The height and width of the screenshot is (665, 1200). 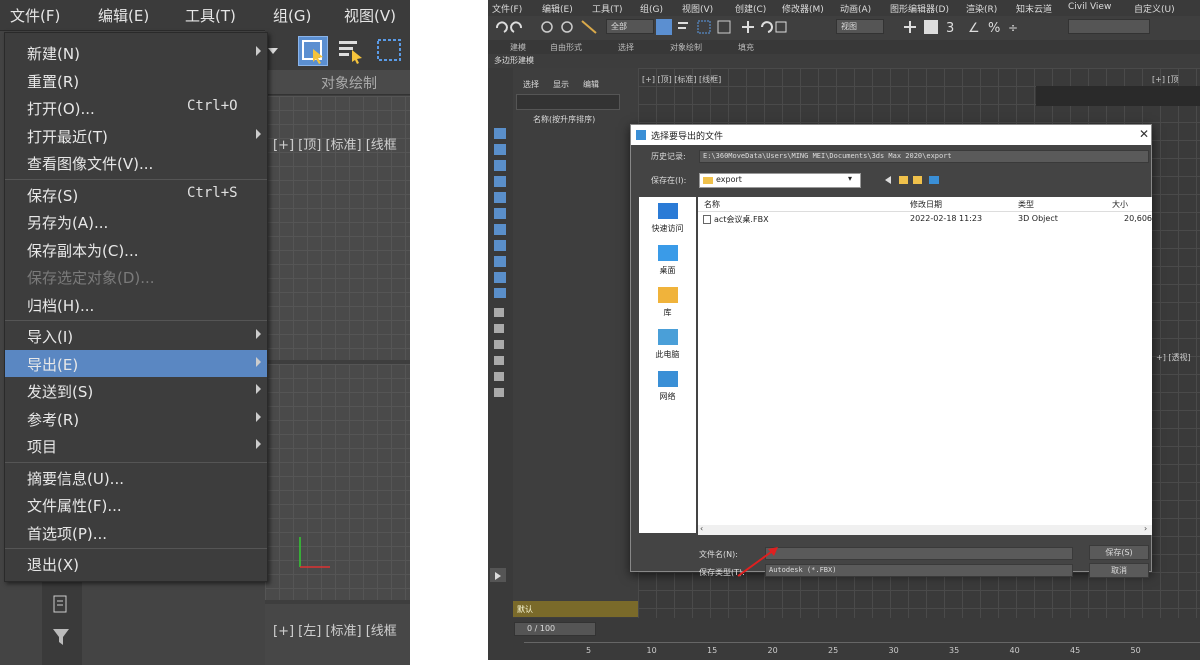 I want to click on menu-item: 视图(V), so click(x=697, y=8).